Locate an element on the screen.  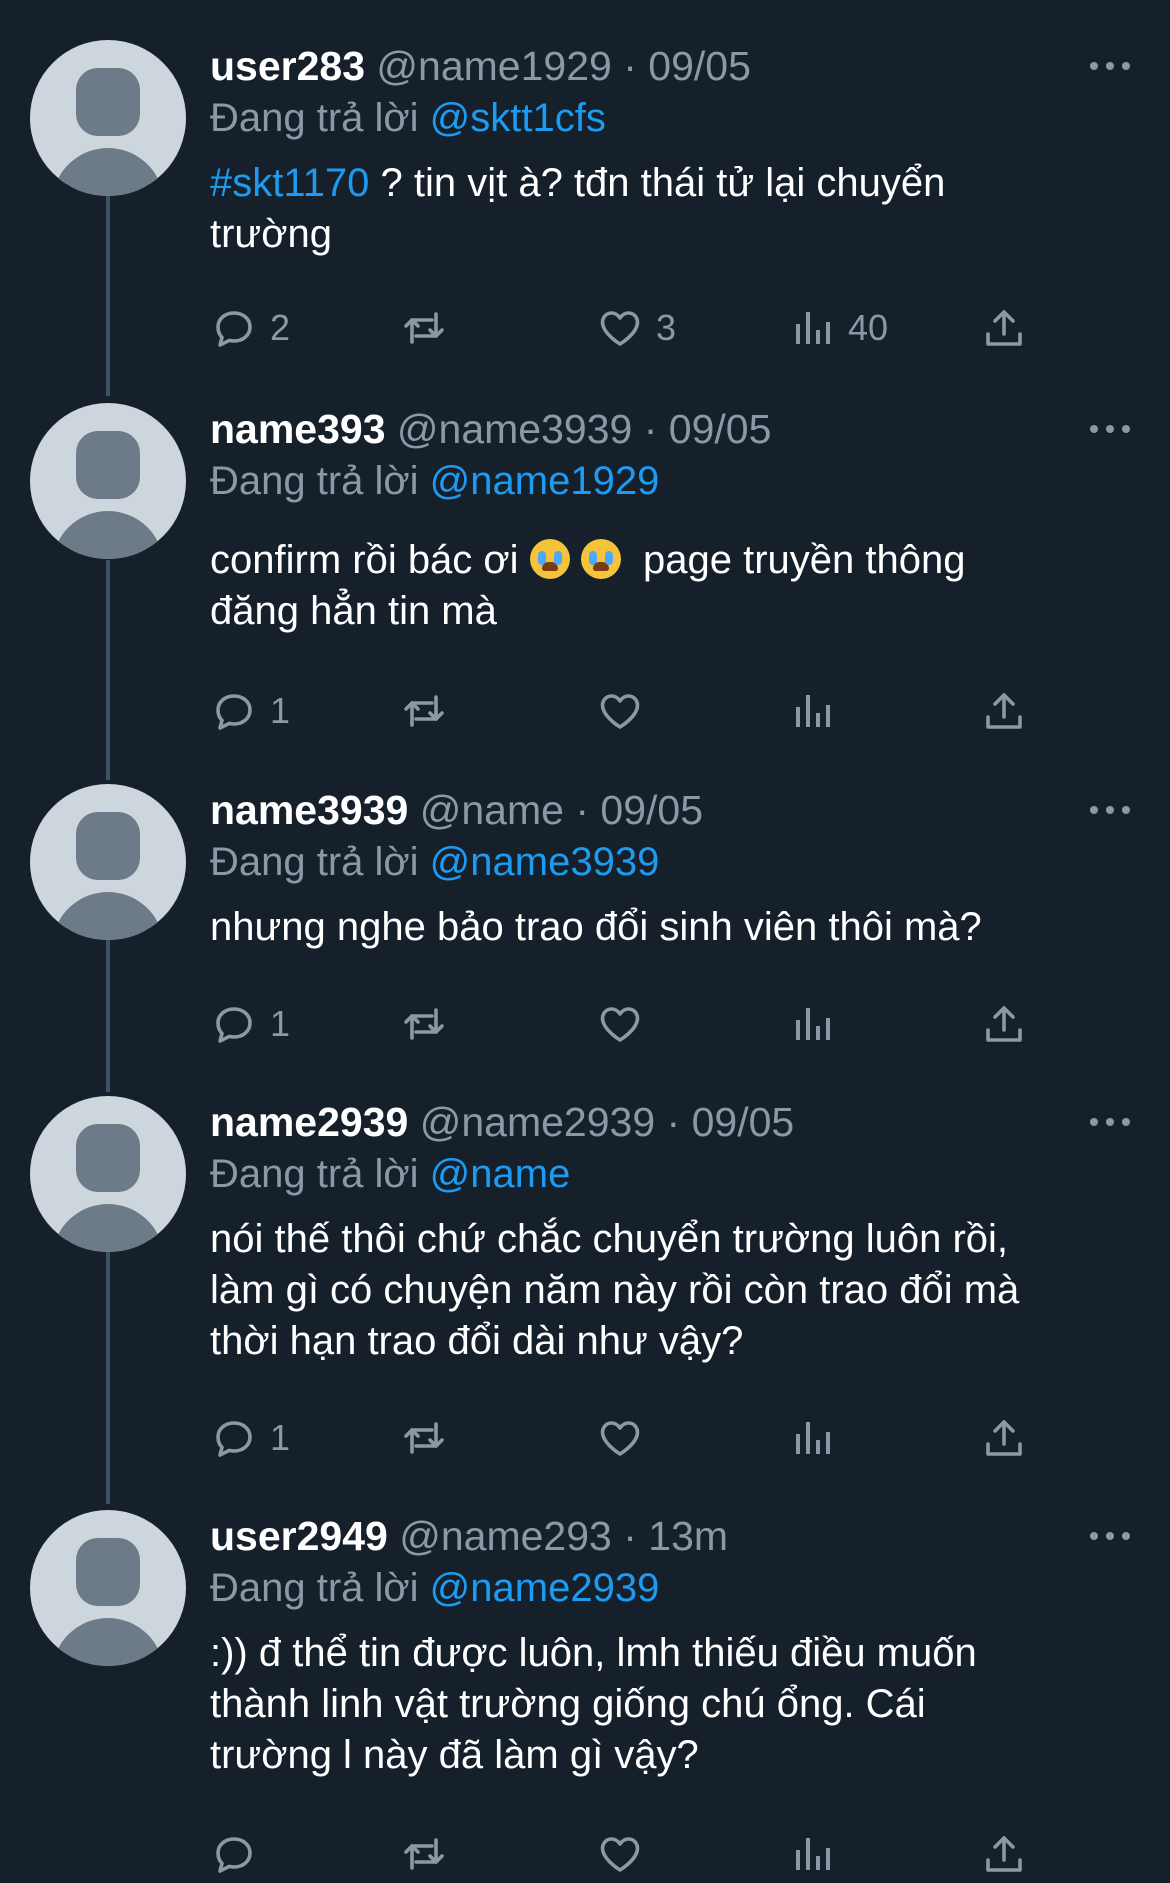
view-count: 40 is located at coordinates (868, 327).